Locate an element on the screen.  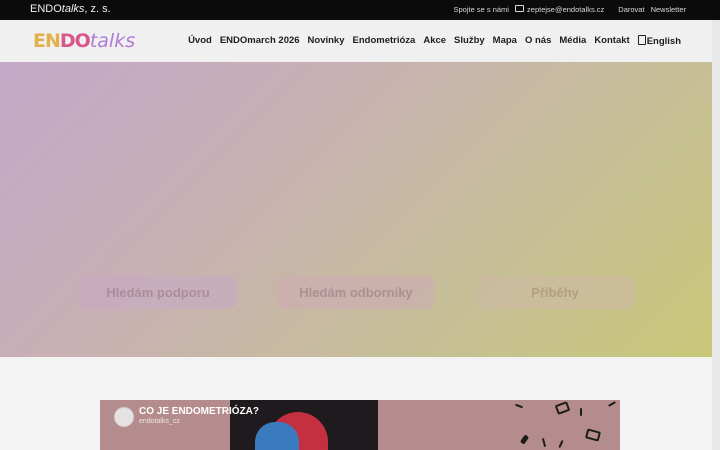
logo-part-1: EN is located at coordinates (47, 41).